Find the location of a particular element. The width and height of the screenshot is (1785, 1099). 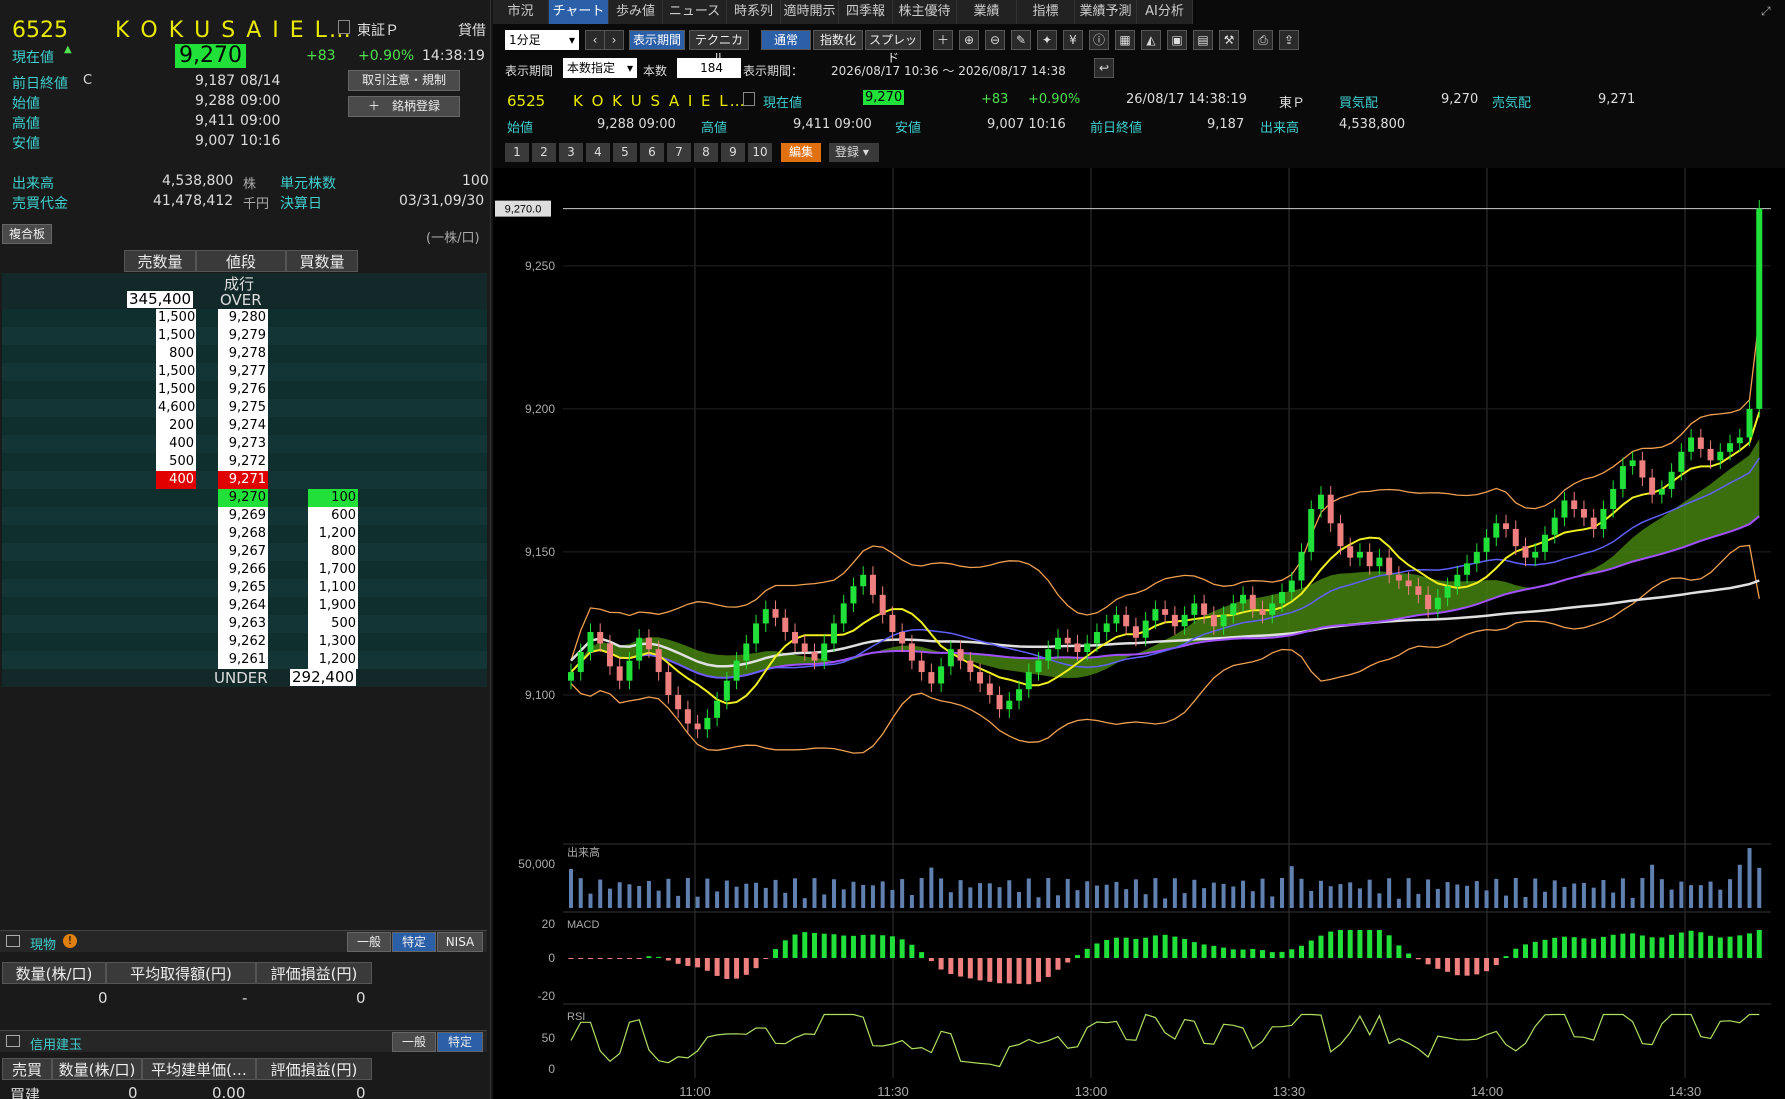

bid-row: 9,265 1,100 is located at coordinates (244, 588).